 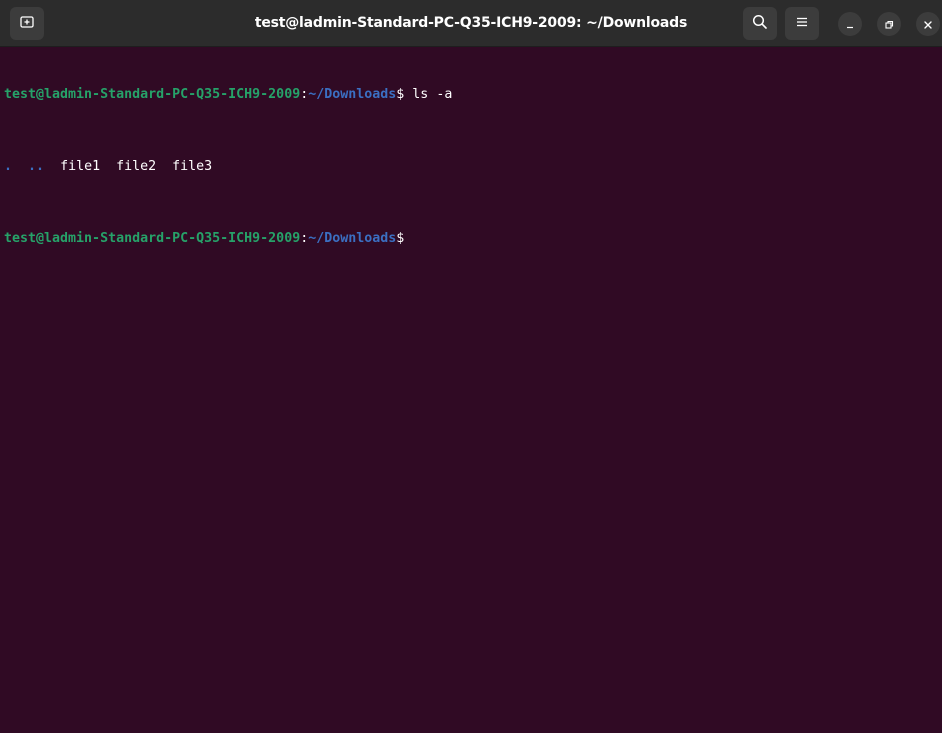 I want to click on menu-button, so click(x=802, y=23).